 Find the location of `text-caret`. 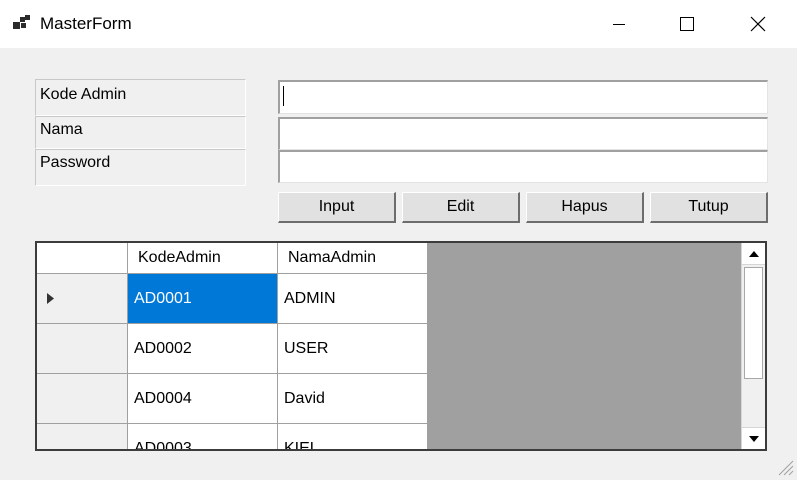

text-caret is located at coordinates (283, 96).